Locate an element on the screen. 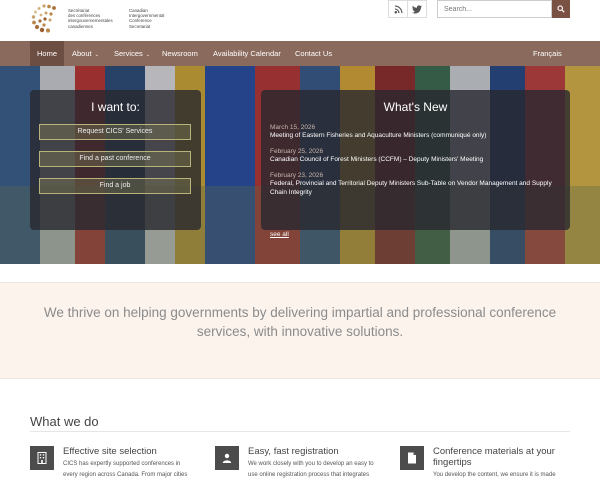 Image resolution: width=600 pixels, height=480 pixels. search-icon is located at coordinates (561, 9).